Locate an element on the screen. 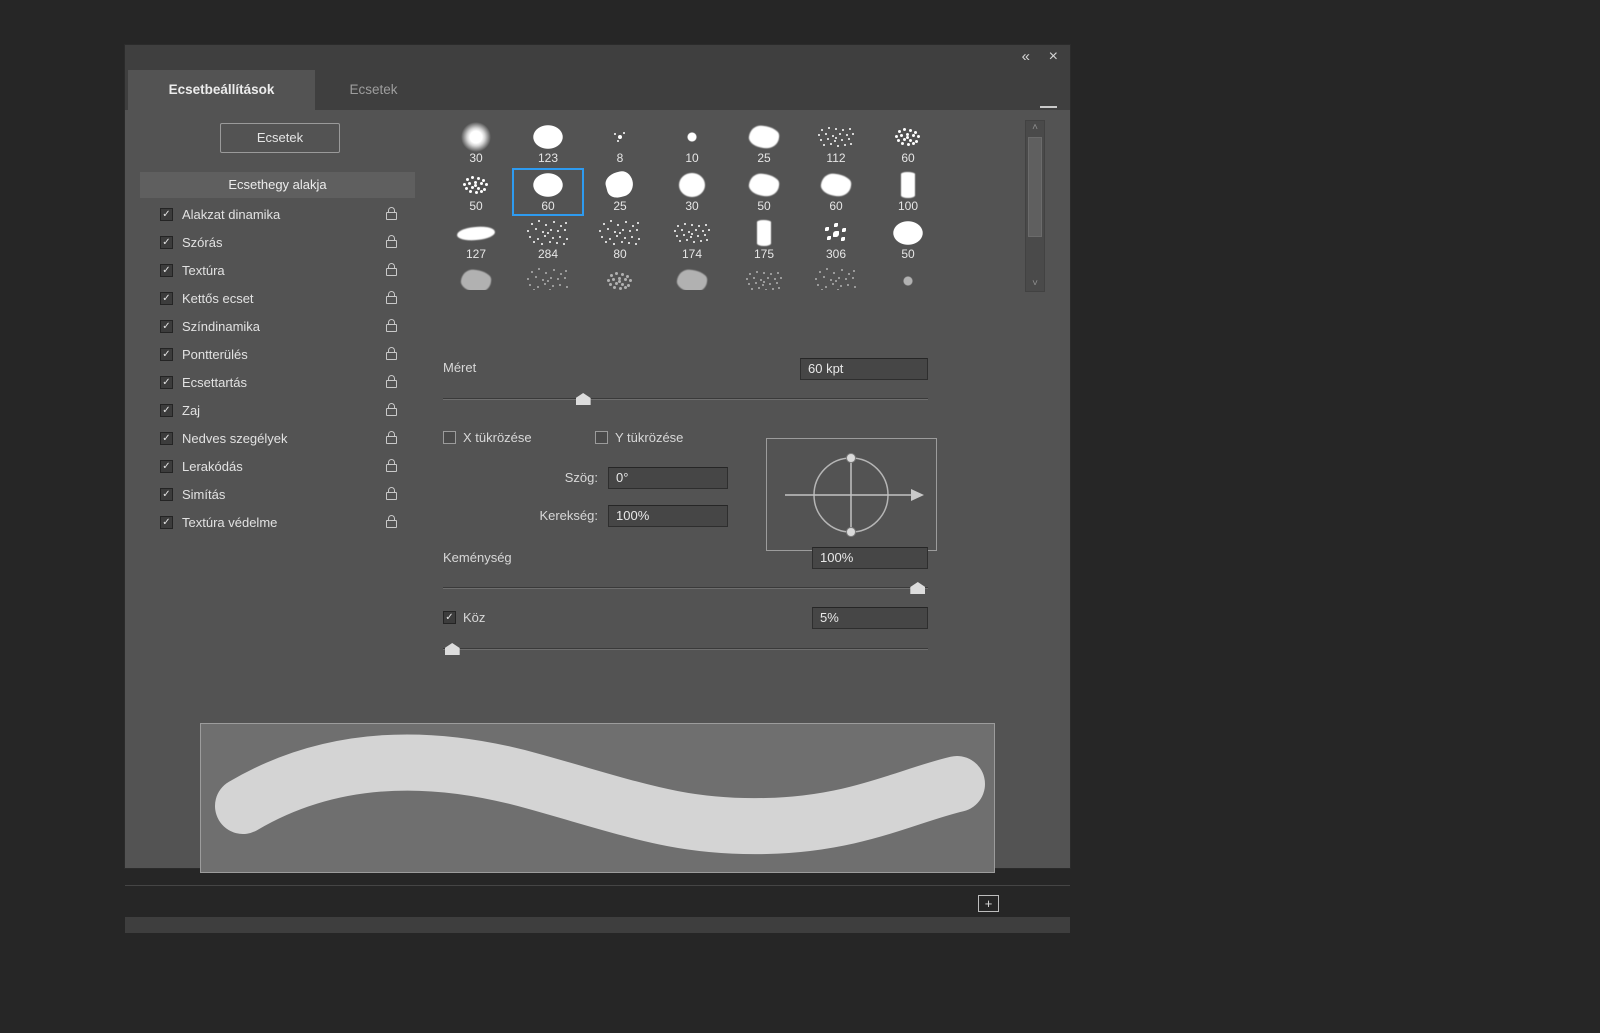 The image size is (1600, 1033). brush-preset: 10 is located at coordinates (692, 144).